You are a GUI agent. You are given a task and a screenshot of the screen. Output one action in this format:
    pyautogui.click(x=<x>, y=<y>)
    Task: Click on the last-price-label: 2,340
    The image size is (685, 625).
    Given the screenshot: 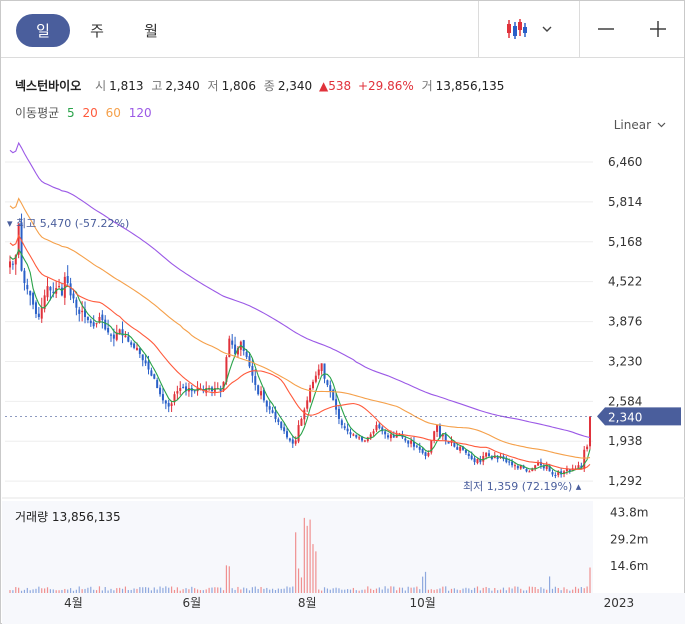 What is the action you would take?
    pyautogui.click(x=625, y=417)
    